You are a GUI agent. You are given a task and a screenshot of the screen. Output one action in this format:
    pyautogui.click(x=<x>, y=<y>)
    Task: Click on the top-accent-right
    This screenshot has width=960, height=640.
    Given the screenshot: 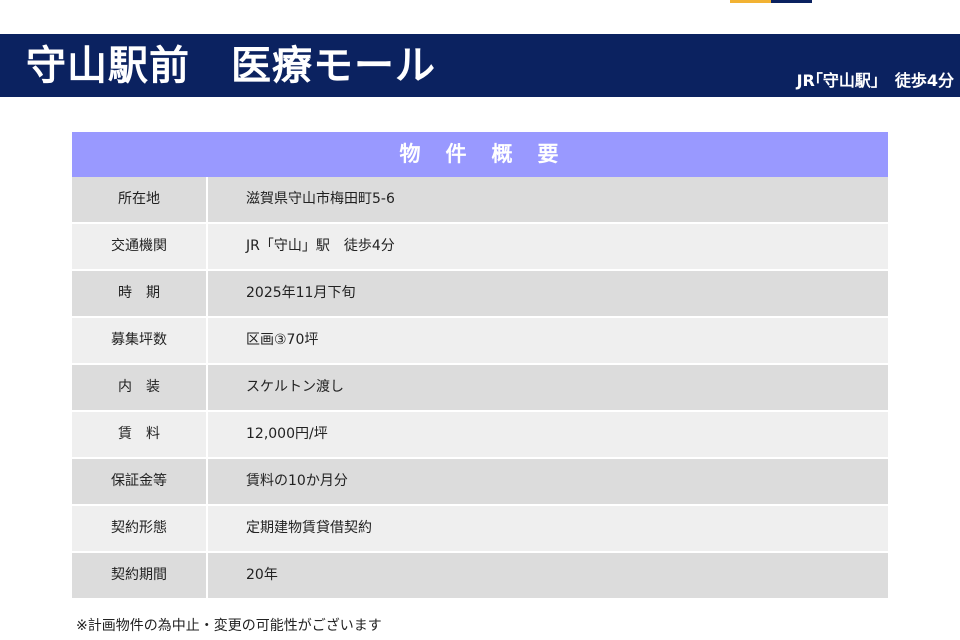 What is the action you would take?
    pyautogui.click(x=791, y=1)
    